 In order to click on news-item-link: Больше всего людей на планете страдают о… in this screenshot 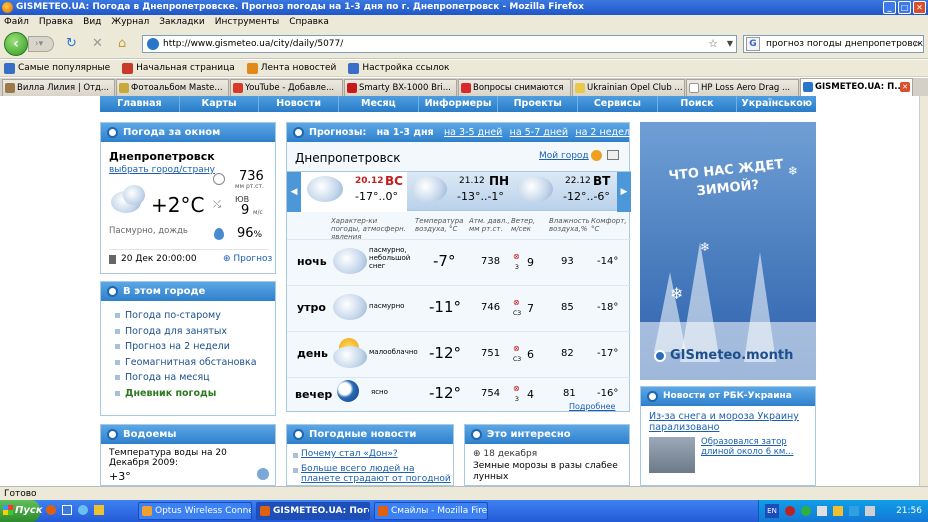, I will do `click(376, 475)`.